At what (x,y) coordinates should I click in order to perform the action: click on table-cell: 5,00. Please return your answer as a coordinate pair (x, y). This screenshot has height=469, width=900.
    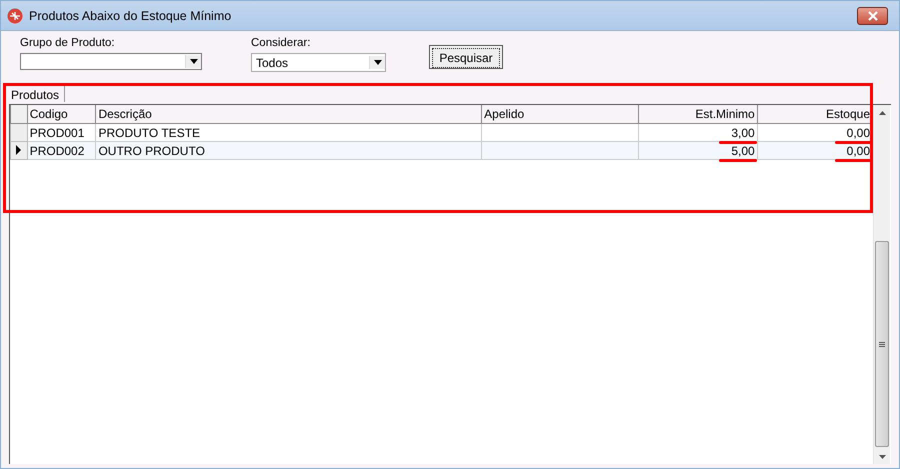
    Looking at the image, I should click on (698, 151).